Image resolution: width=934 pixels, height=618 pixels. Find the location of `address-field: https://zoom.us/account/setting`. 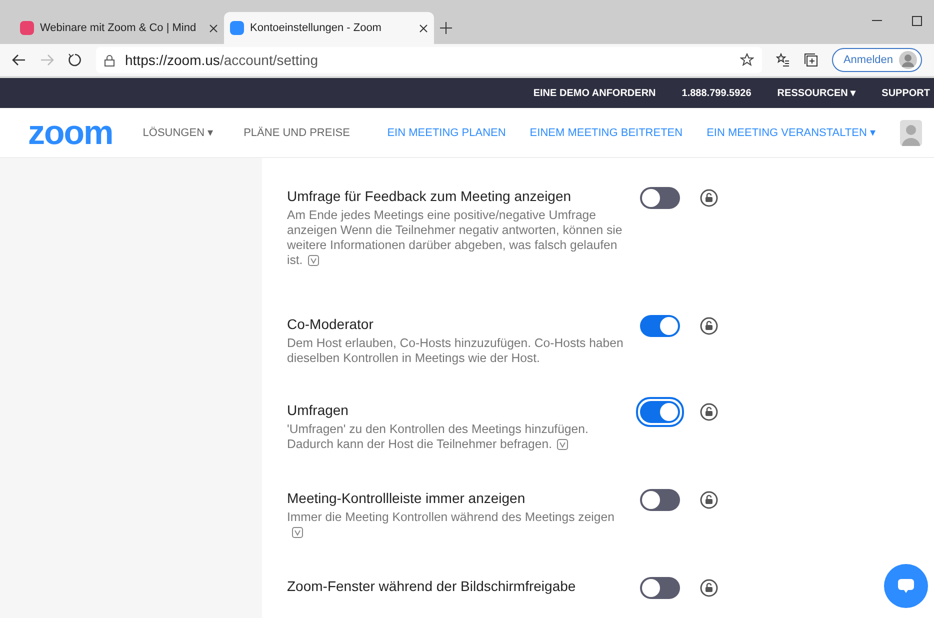

address-field: https://zoom.us/account/setting is located at coordinates (429, 60).